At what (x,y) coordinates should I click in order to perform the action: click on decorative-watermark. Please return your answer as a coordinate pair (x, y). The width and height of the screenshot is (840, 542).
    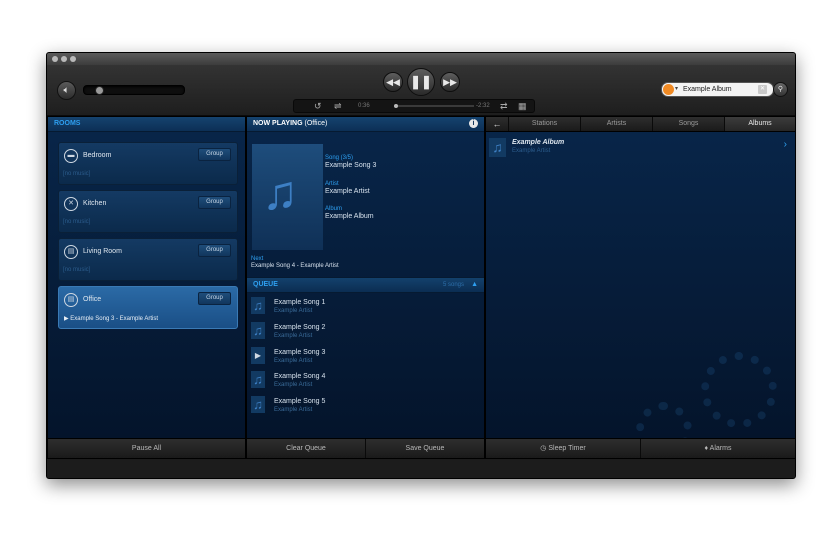
    Looking at the image, I should click on (739, 390).